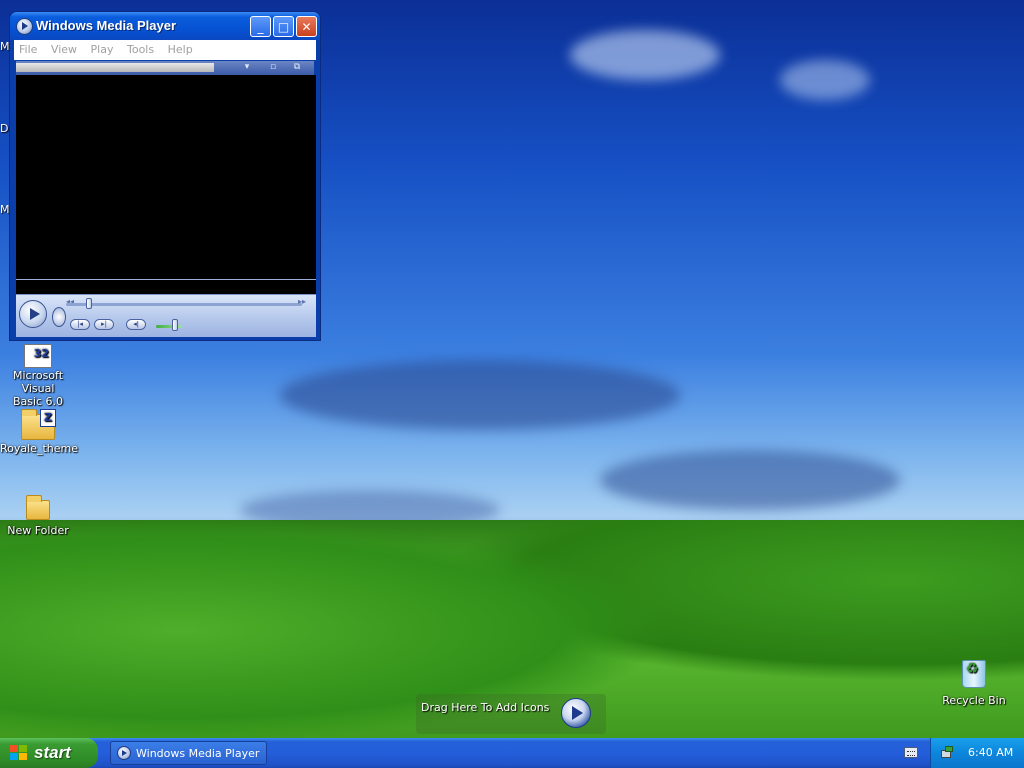  Describe the element at coordinates (184, 304) in the screenshot. I see `seek-bar` at that location.